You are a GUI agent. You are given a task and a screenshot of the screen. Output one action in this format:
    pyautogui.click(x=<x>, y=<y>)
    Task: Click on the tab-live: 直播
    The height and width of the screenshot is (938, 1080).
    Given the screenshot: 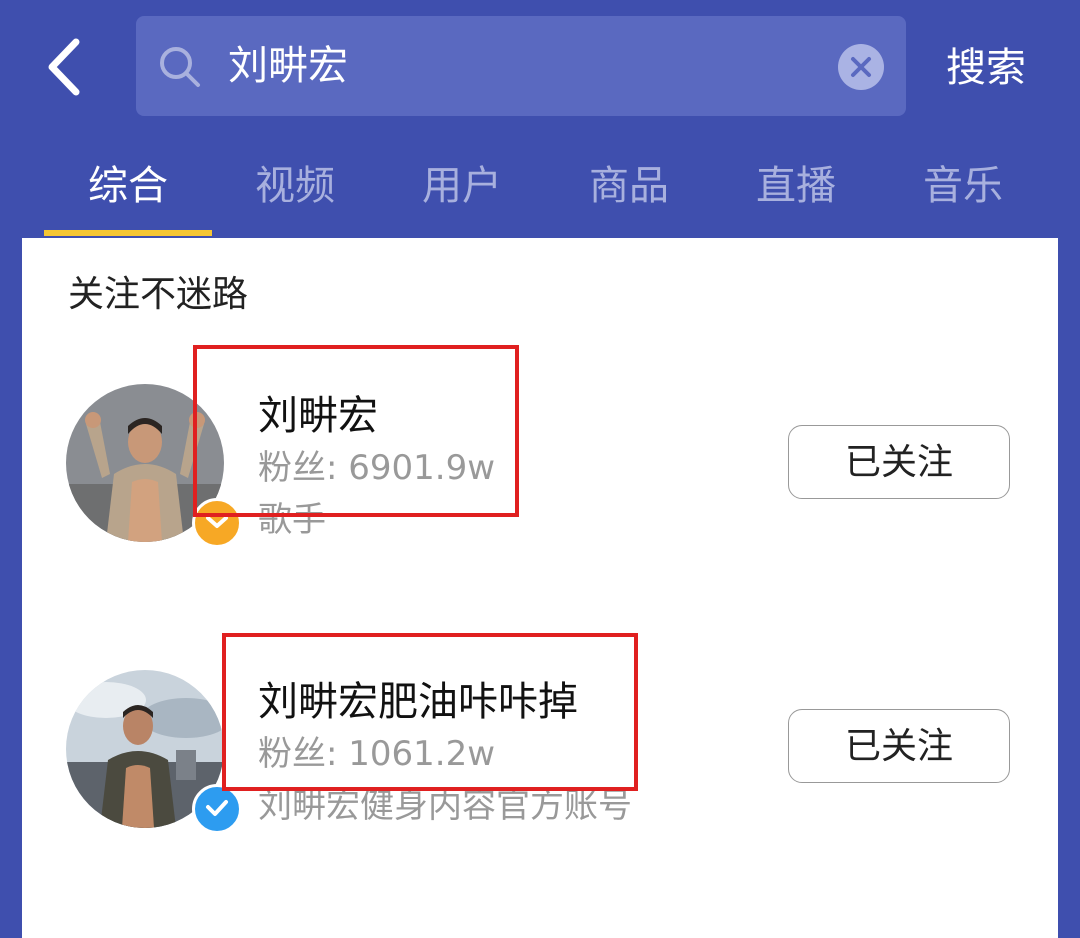 What is the action you would take?
    pyautogui.click(x=796, y=186)
    